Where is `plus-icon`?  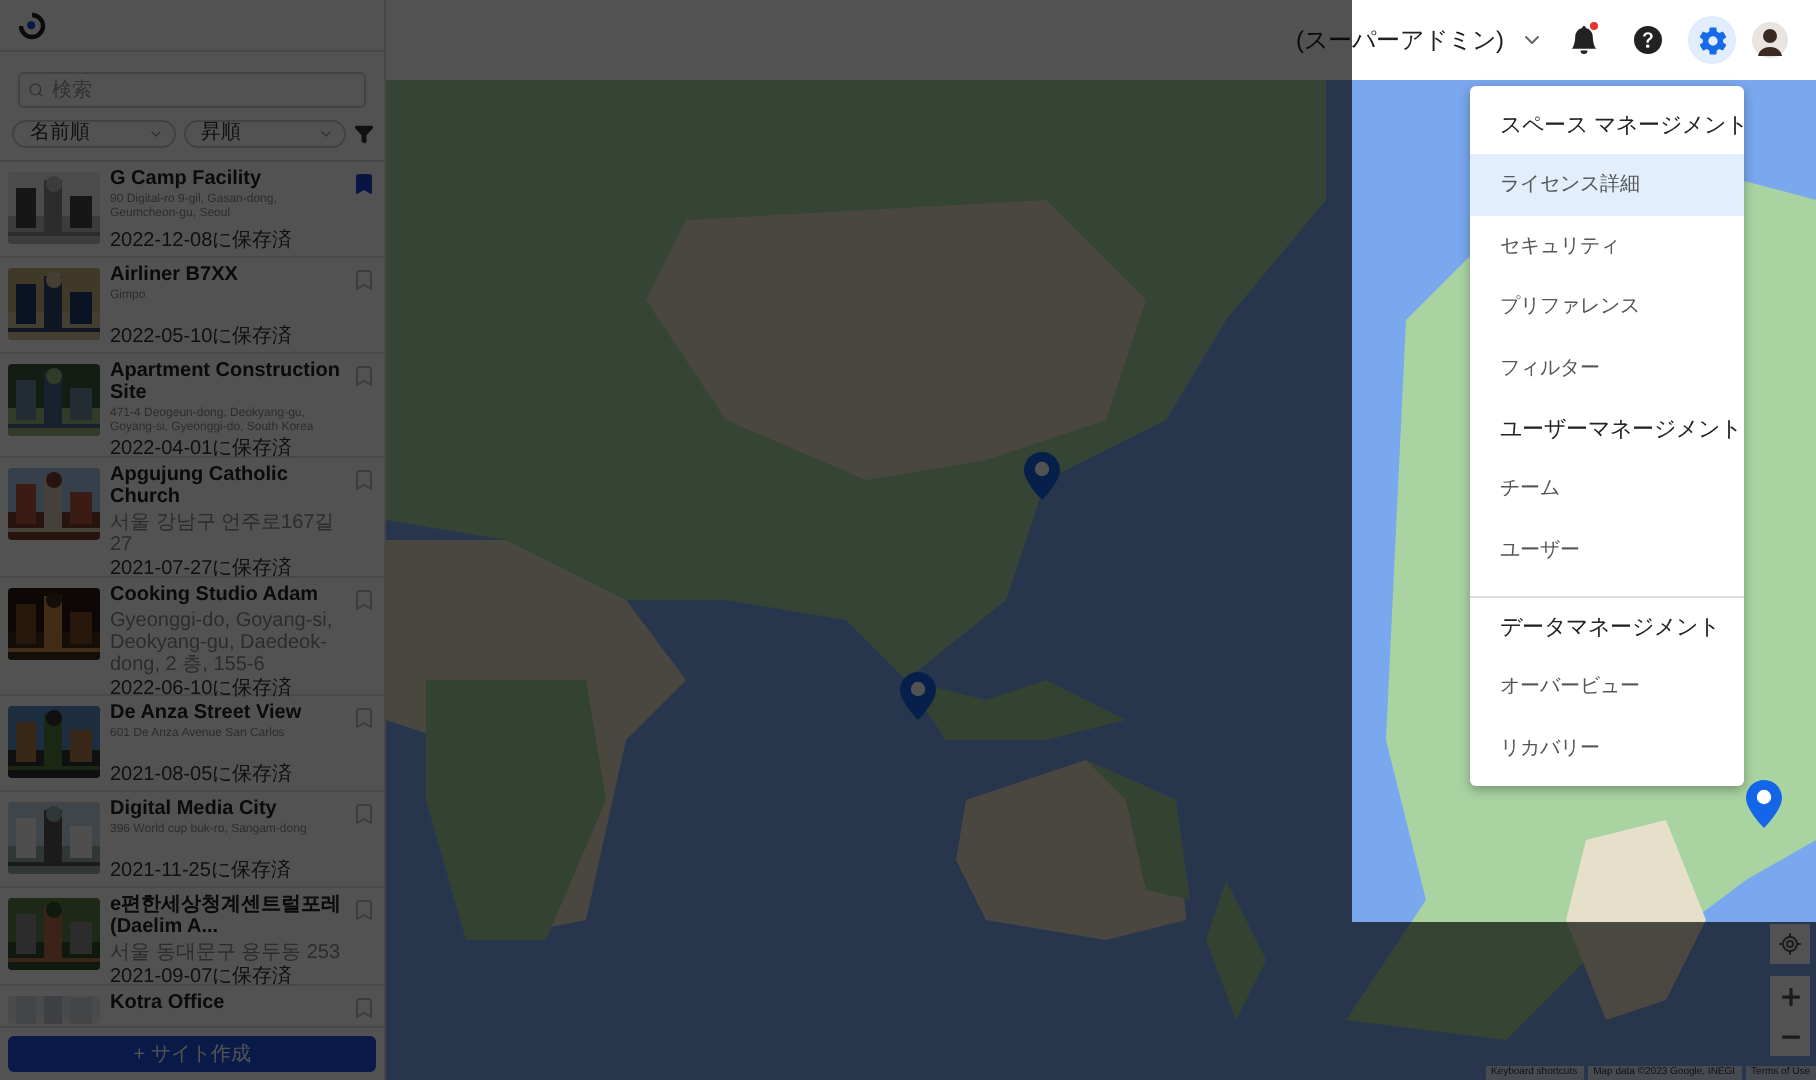
plus-icon is located at coordinates (1790, 996).